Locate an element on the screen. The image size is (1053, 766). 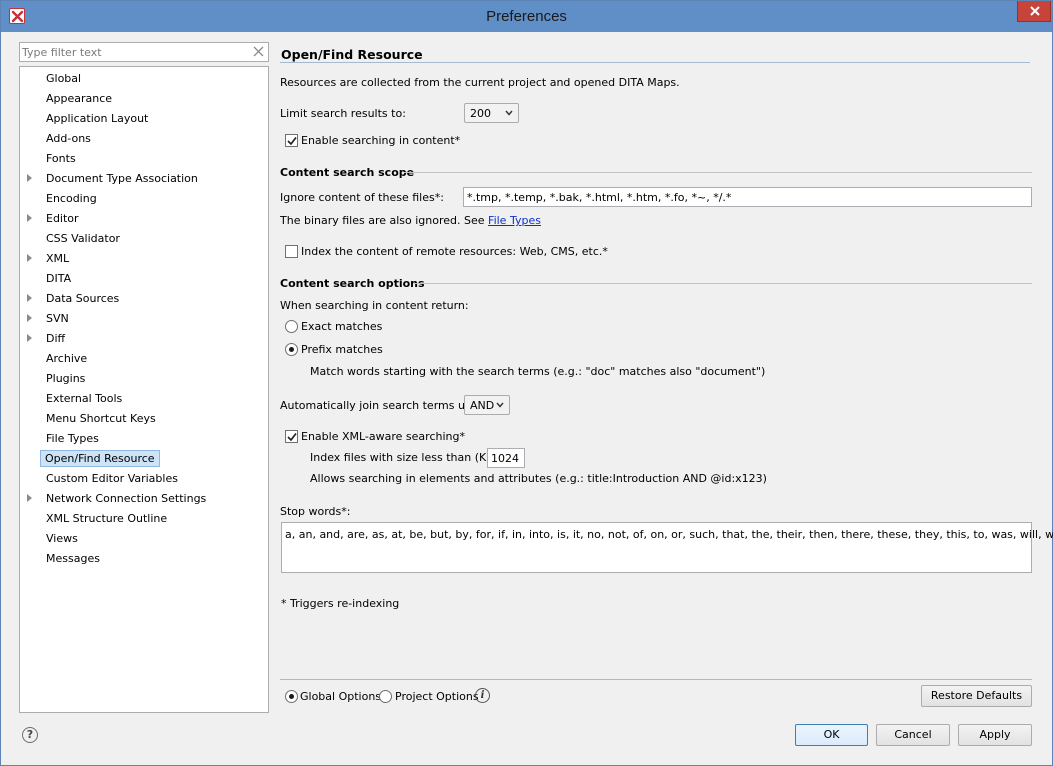
binary-note: The binary files are also ignored. See is located at coordinates (382, 220).